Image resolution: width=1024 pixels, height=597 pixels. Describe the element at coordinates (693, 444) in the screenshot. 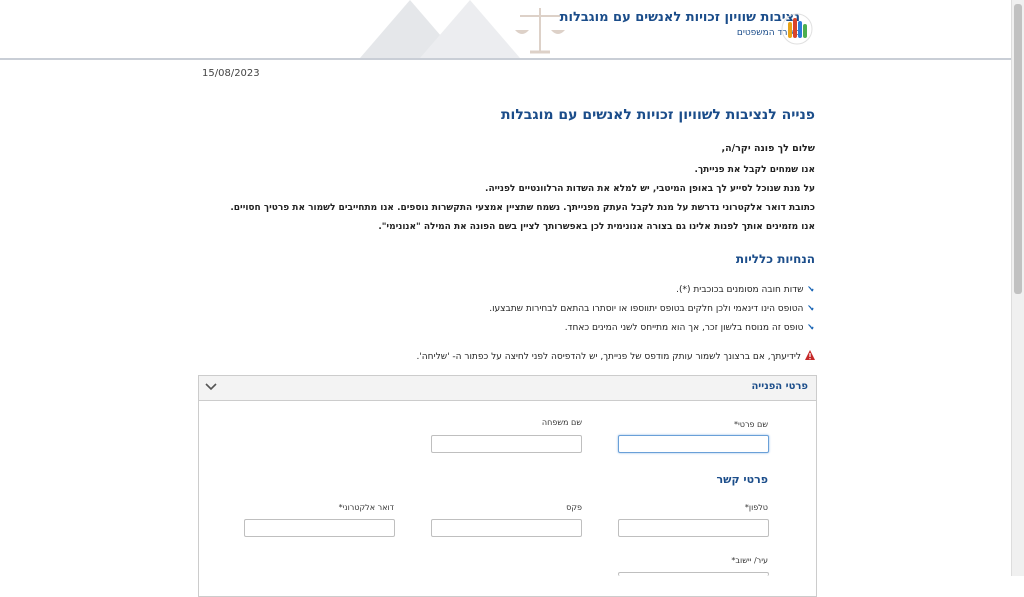

I see `first-name-input` at that location.